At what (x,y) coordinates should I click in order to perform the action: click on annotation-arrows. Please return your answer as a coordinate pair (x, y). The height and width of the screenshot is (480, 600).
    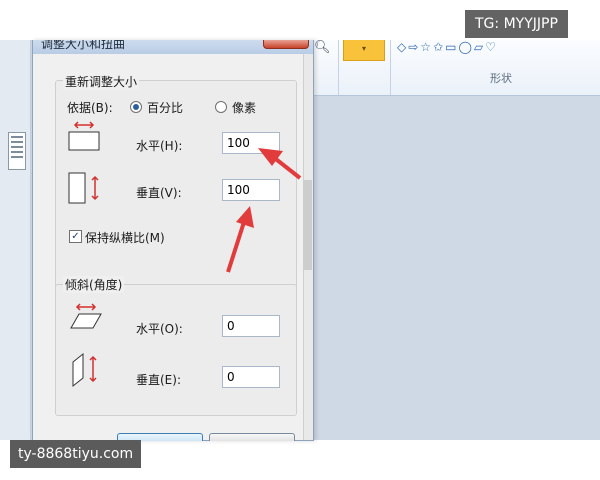
    Looking at the image, I should click on (264, 210).